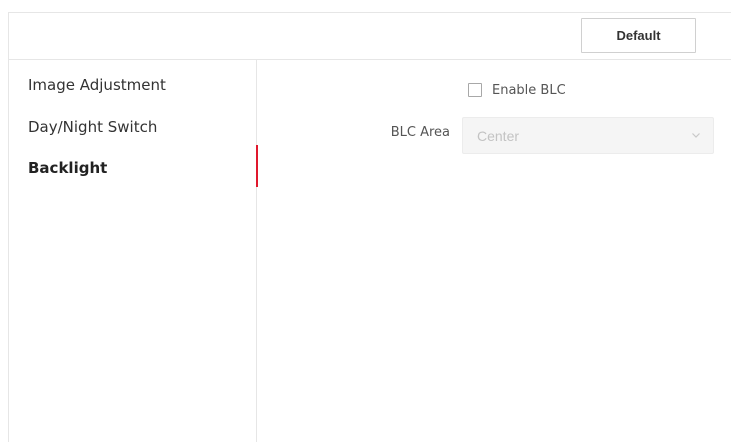 This screenshot has width=731, height=442. What do you see at coordinates (97, 86) in the screenshot?
I see `sidebar-item-image-adjustment: Image Adjustment` at bounding box center [97, 86].